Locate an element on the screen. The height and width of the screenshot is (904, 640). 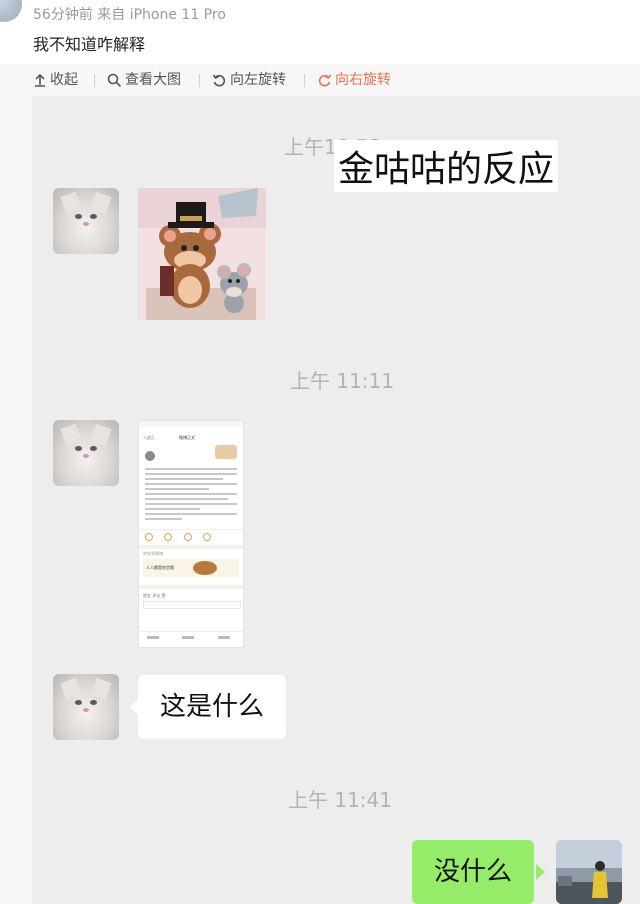
screenshot-avatar is located at coordinates (150, 456).